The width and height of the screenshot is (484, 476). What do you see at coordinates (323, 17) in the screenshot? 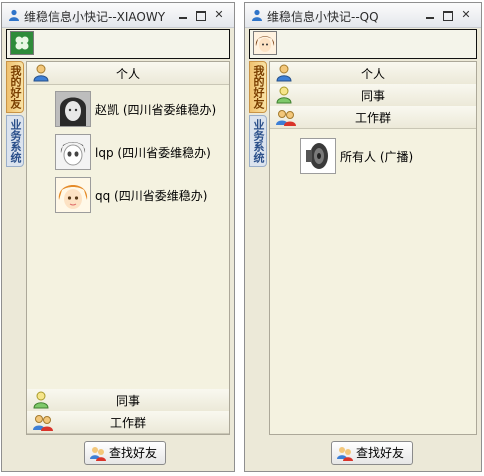
I see `window-title: 维稳信息小快记--QQ` at bounding box center [323, 17].